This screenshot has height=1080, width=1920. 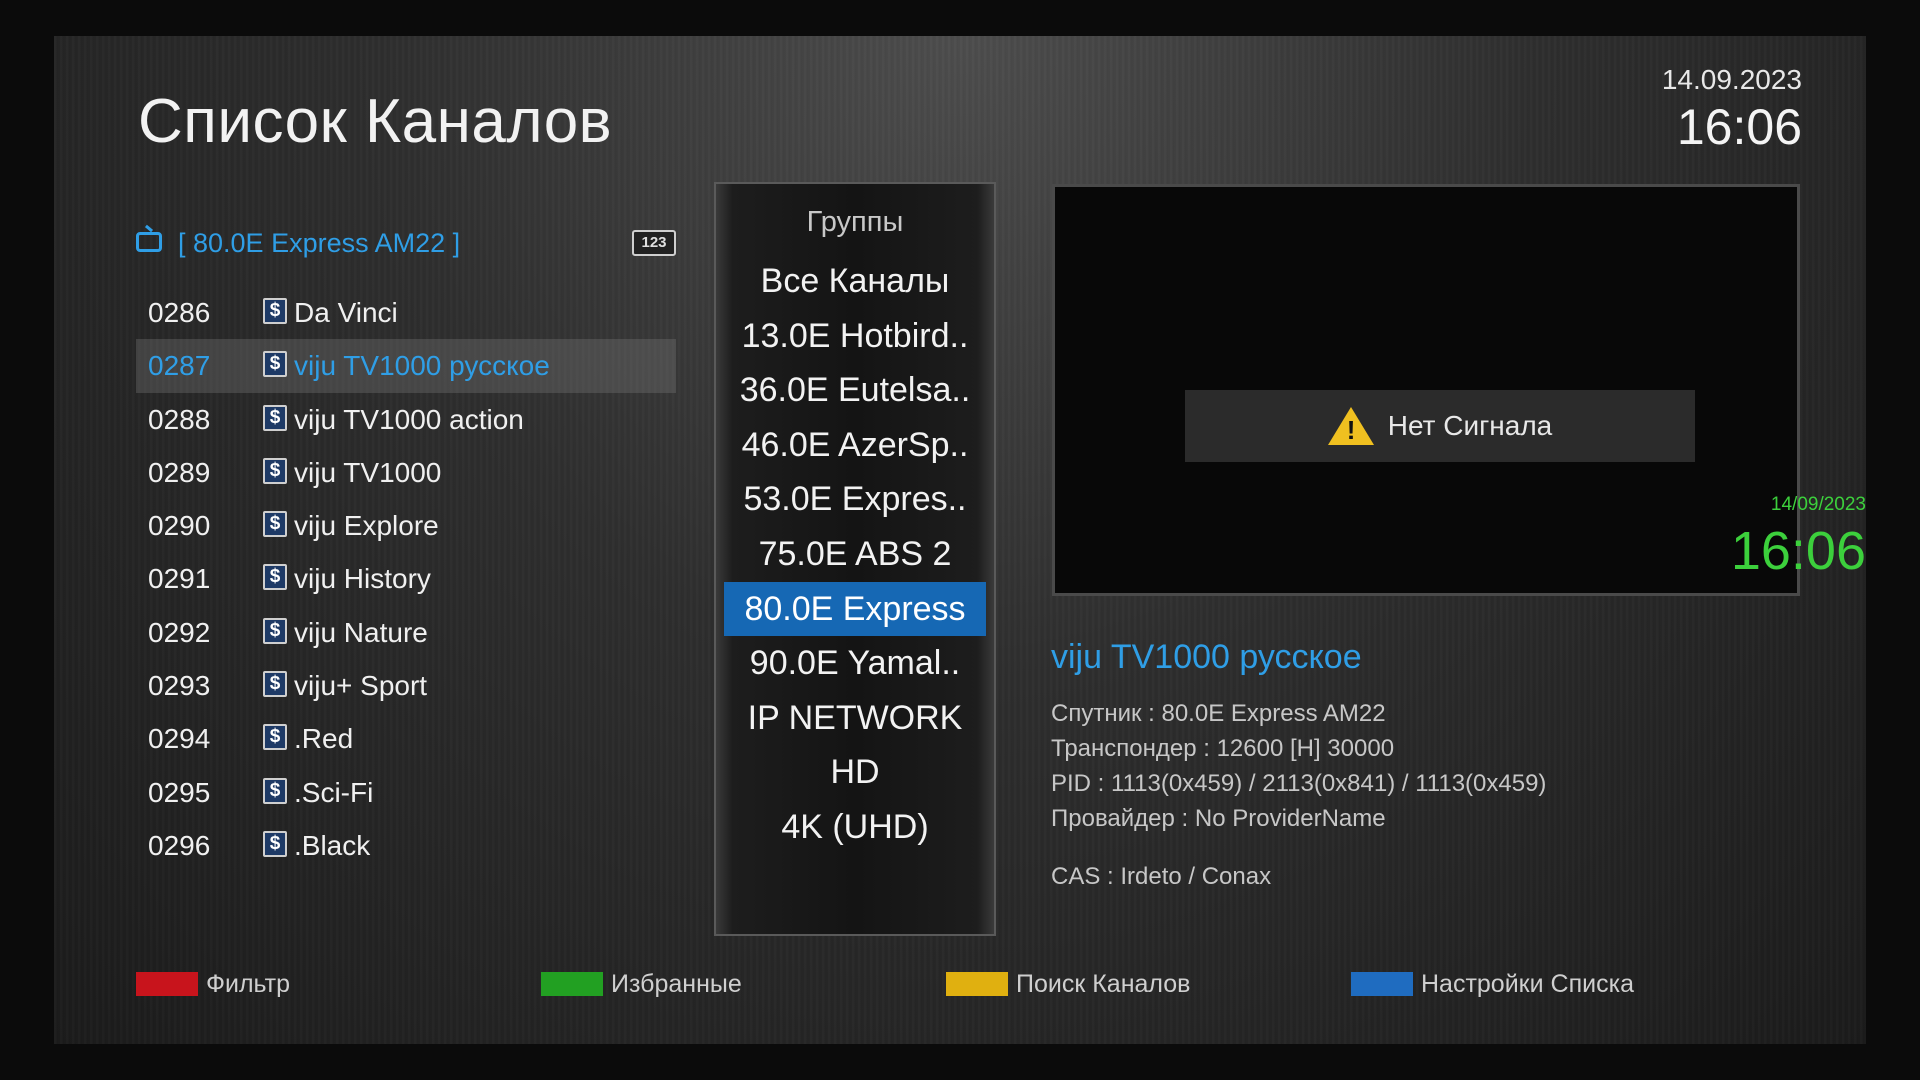 What do you see at coordinates (346, 312) in the screenshot?
I see `channel-name: Da Vinci` at bounding box center [346, 312].